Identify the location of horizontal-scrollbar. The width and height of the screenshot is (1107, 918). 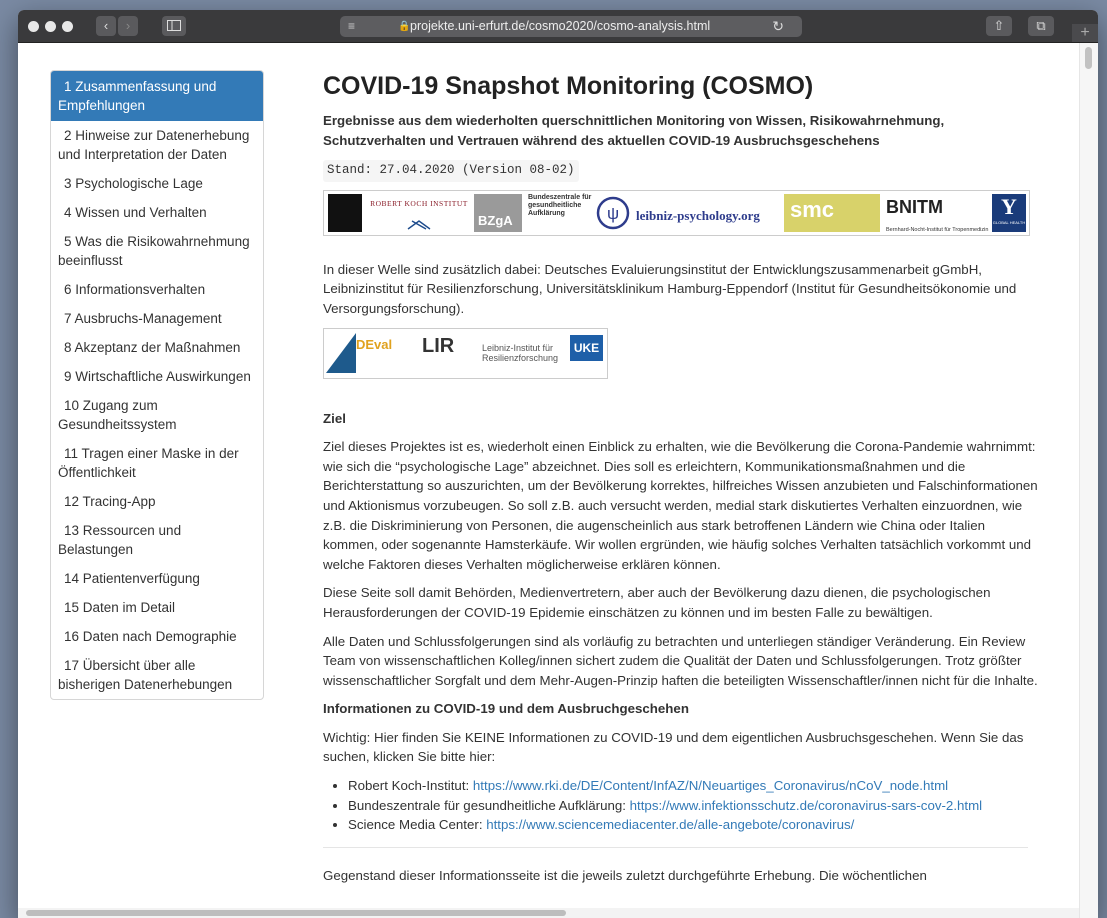
(549, 913).